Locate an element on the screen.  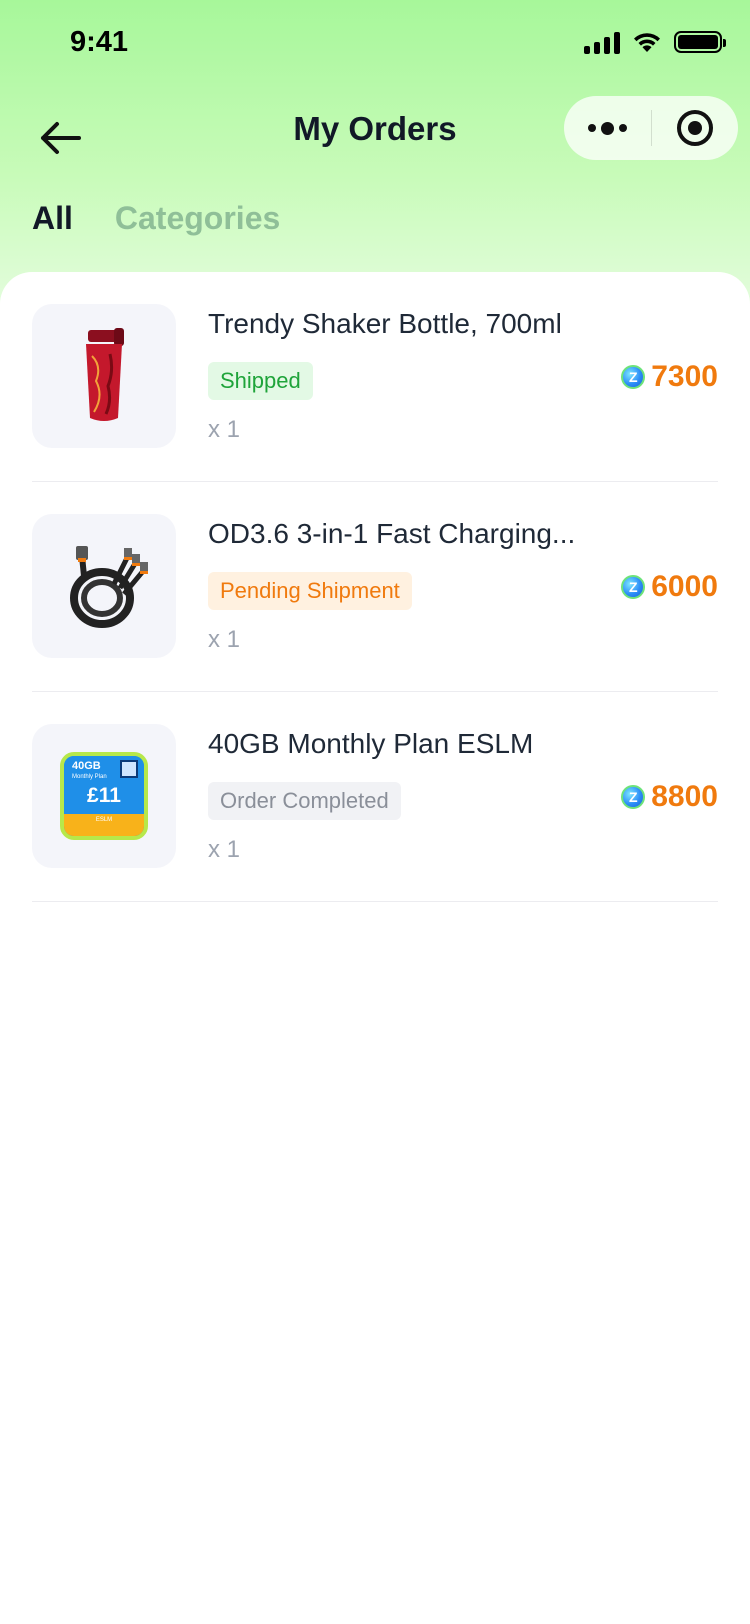
price: Z 6000 is located at coordinates (669, 587).